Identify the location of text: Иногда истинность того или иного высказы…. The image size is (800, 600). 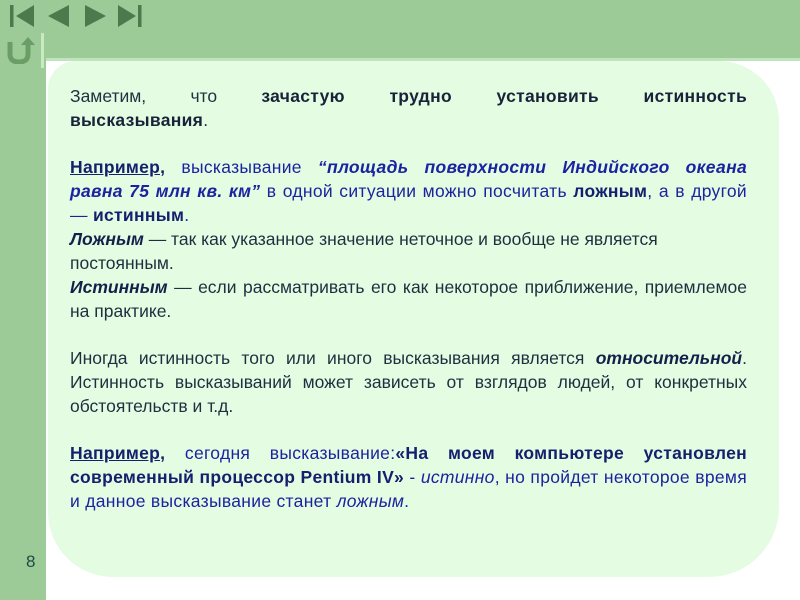
(333, 358).